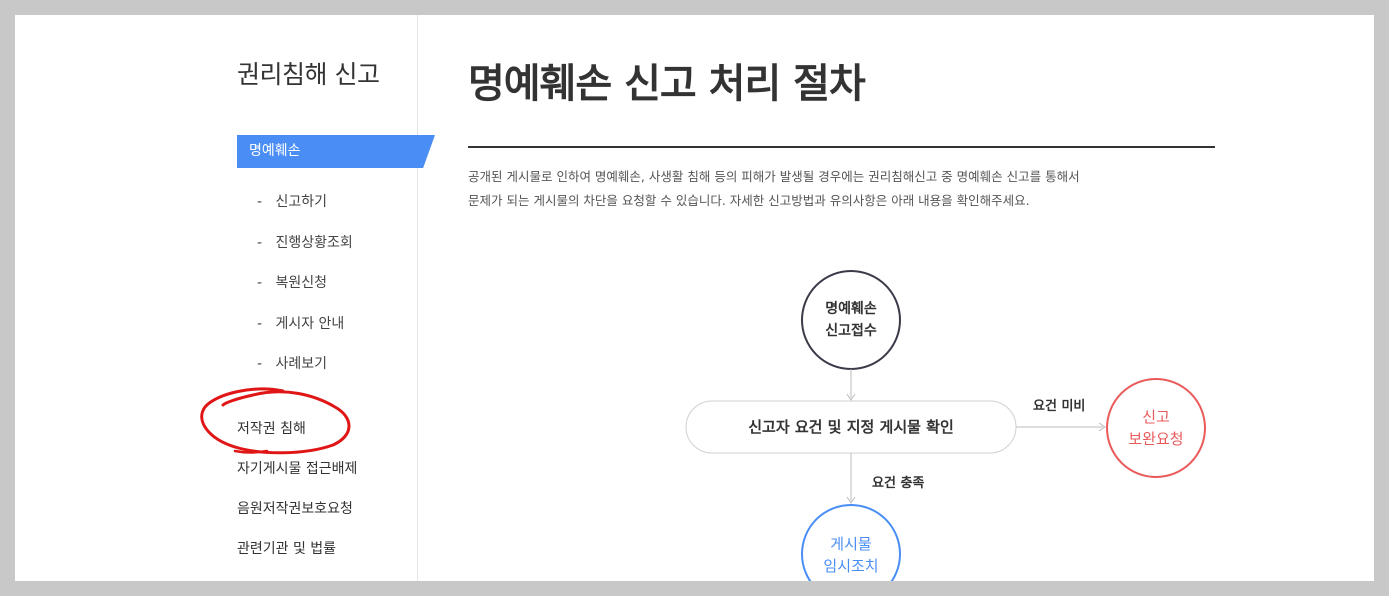  I want to click on step-temp-action-label: 게시물 임시조치, so click(851, 555).